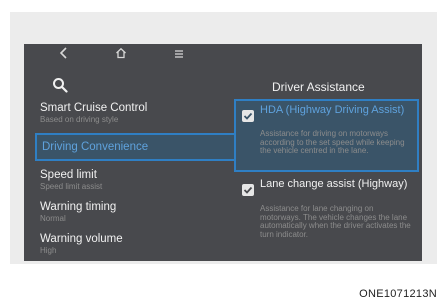  What do you see at coordinates (81, 239) in the screenshot?
I see `menu-item-title: Warning volume` at bounding box center [81, 239].